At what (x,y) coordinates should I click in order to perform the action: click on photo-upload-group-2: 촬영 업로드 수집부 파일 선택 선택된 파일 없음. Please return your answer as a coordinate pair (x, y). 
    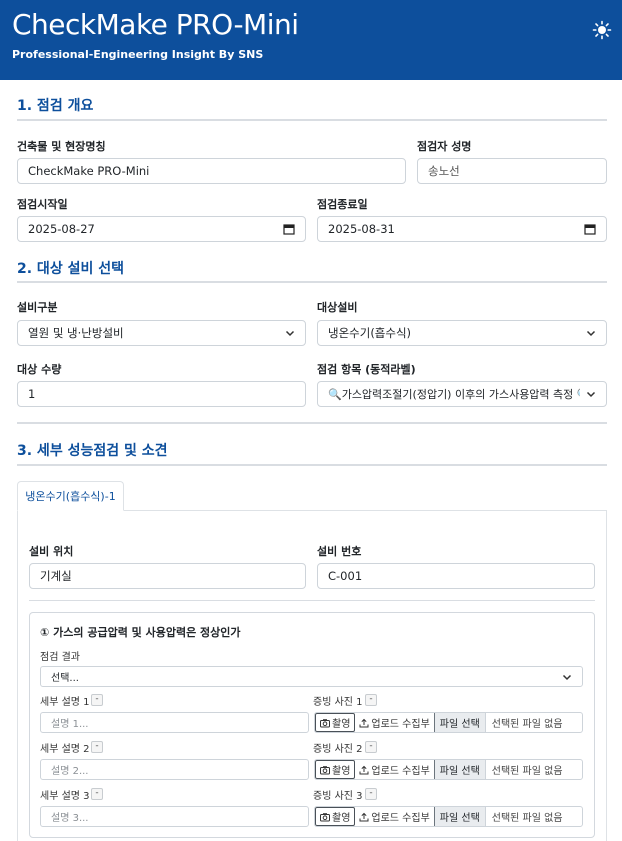
    Looking at the image, I should click on (448, 769).